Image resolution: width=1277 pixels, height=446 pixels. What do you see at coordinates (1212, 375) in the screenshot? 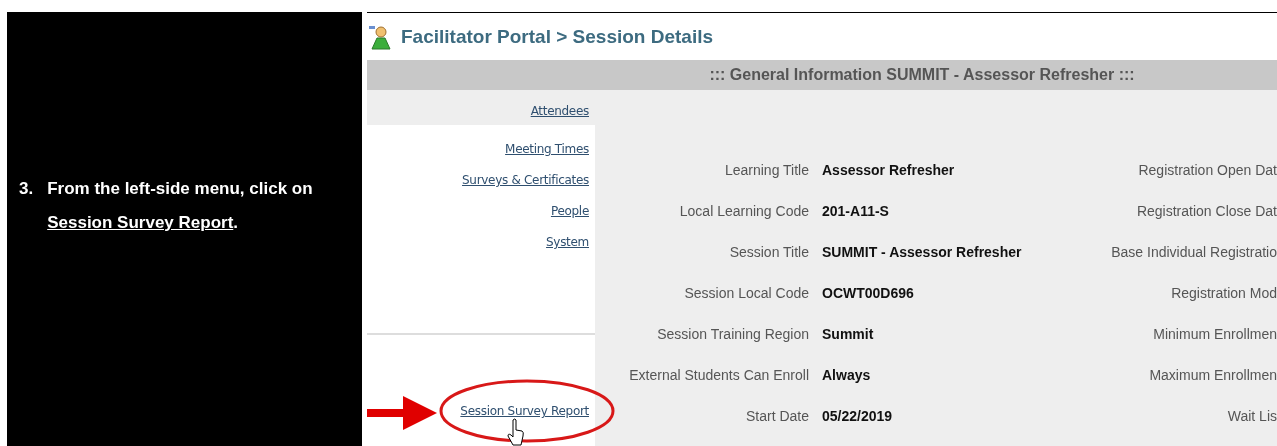
I see `field-label: Maximum Enrollmen` at bounding box center [1212, 375].